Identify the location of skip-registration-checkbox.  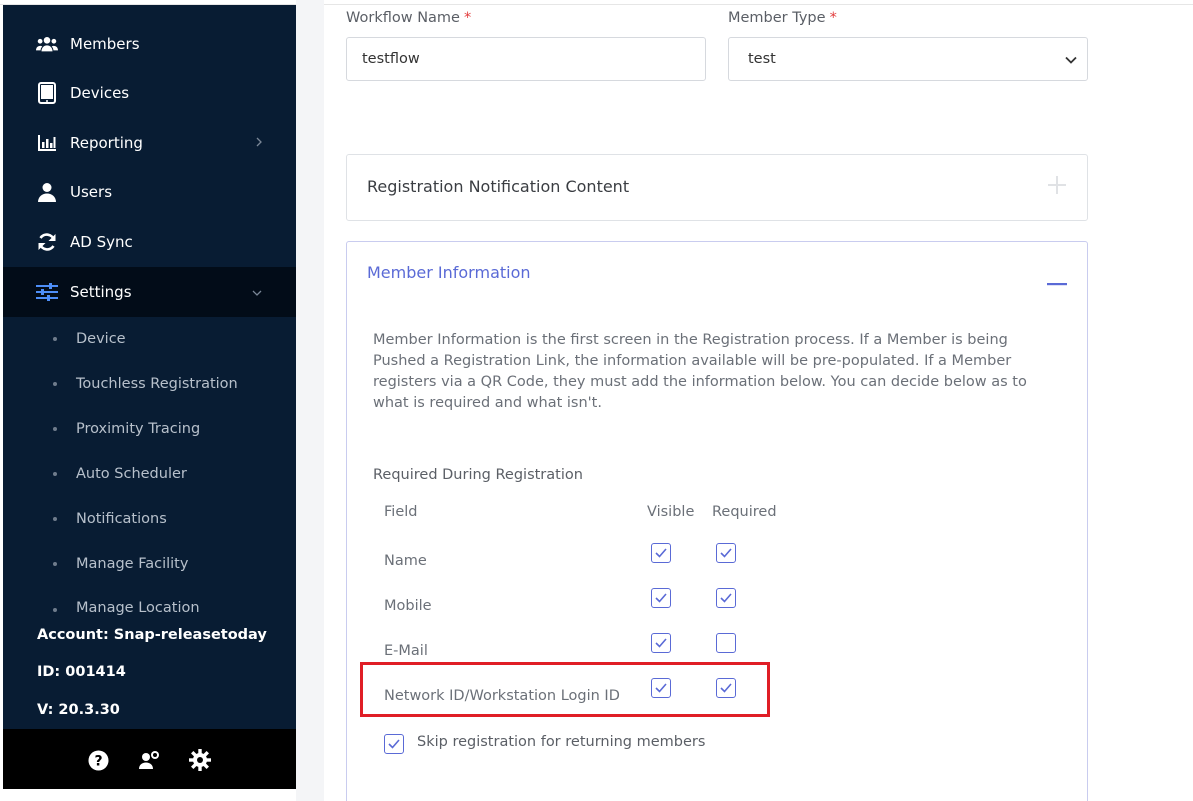
(394, 744).